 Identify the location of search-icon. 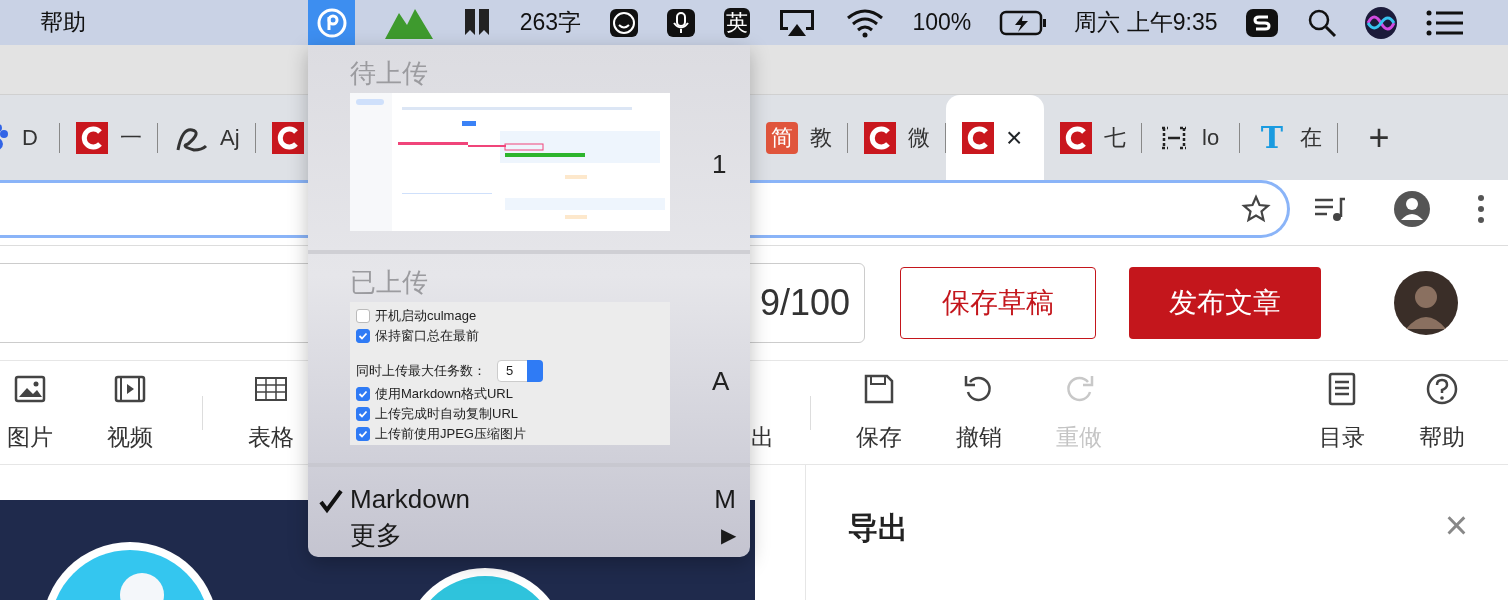
(1321, 22).